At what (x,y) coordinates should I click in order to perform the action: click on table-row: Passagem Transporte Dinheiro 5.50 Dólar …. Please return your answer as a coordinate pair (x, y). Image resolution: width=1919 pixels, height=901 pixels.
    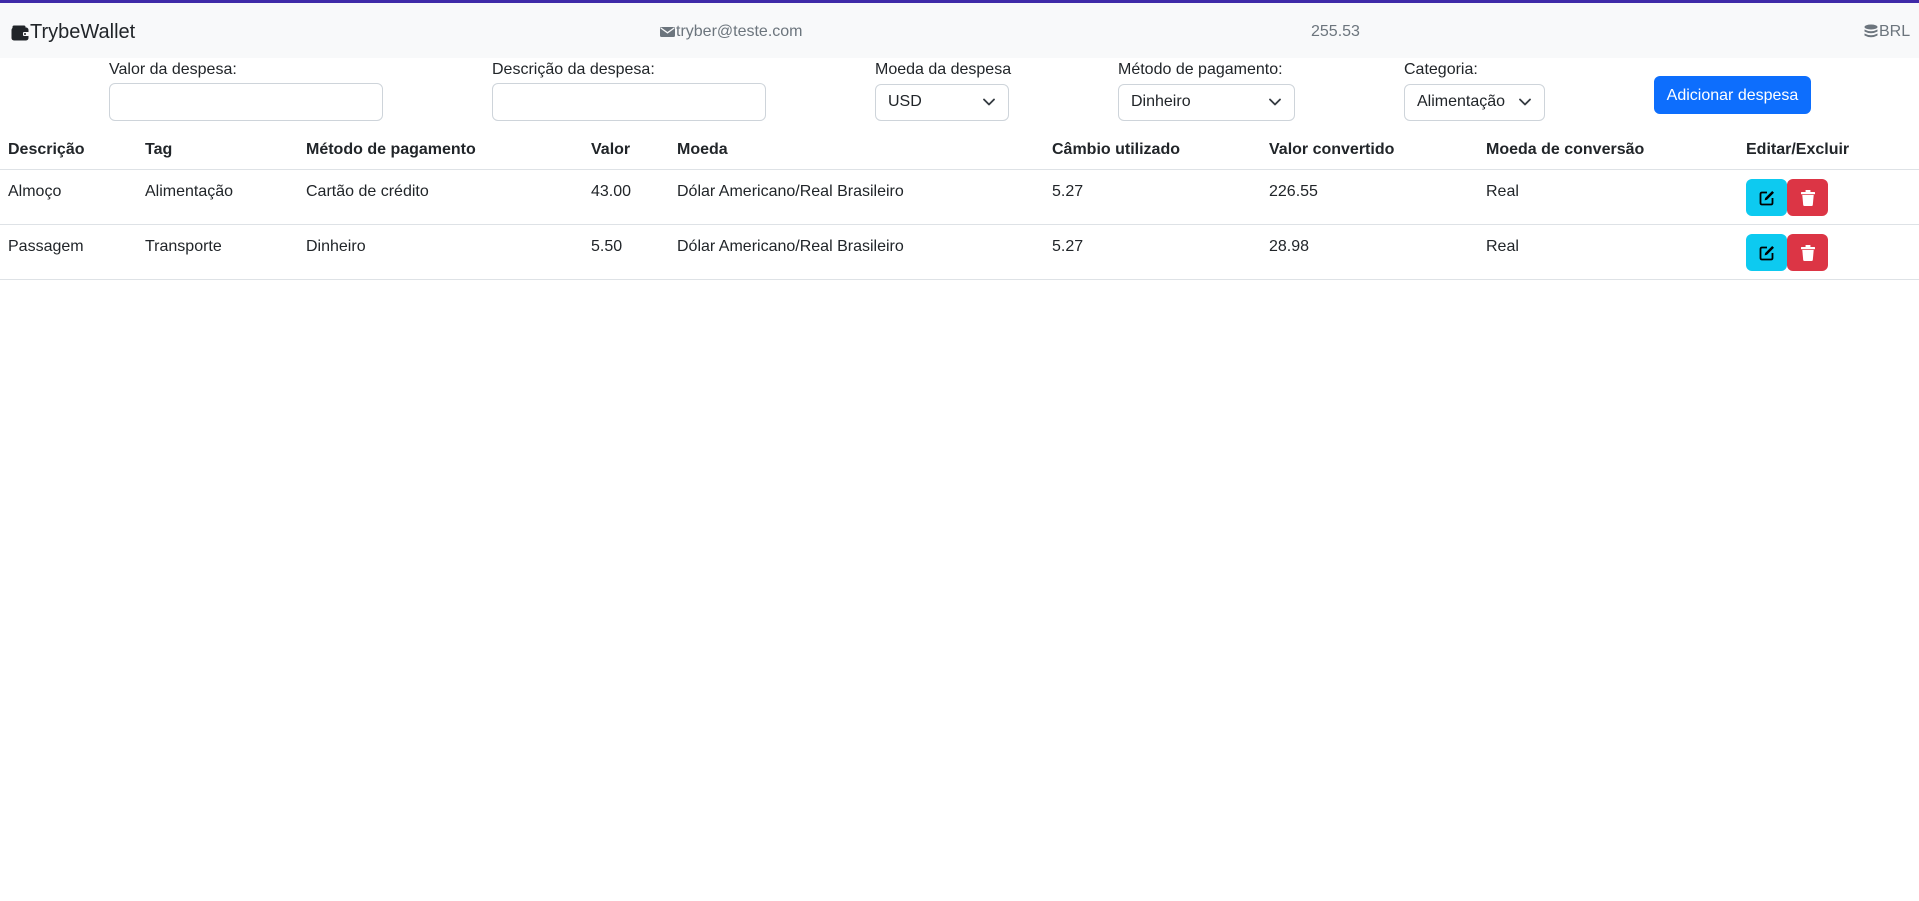
    Looking at the image, I should click on (959, 252).